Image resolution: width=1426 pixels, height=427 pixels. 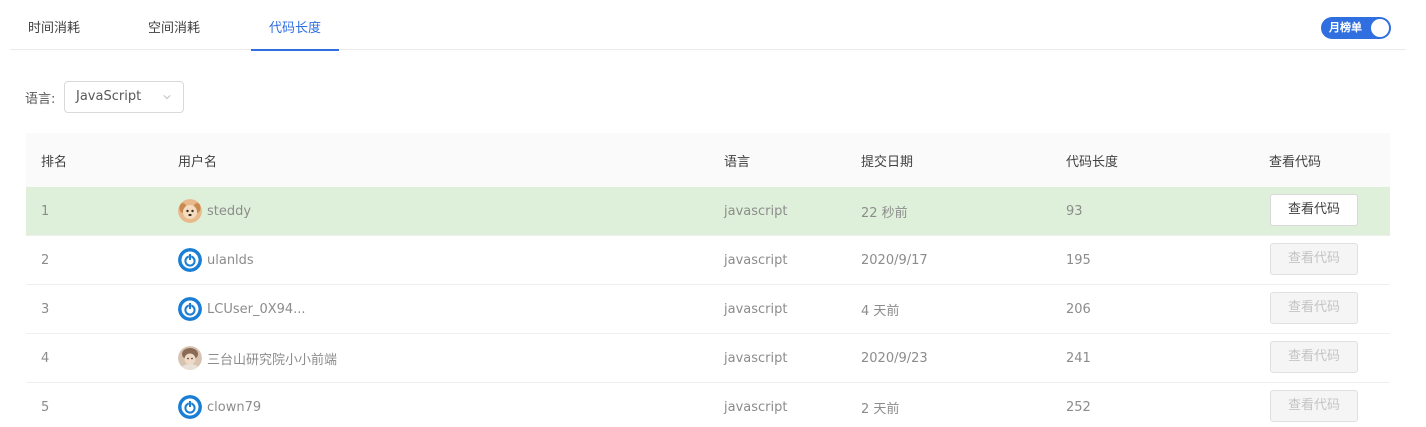 I want to click on code-length-cell: 252, so click(x=1078, y=407).